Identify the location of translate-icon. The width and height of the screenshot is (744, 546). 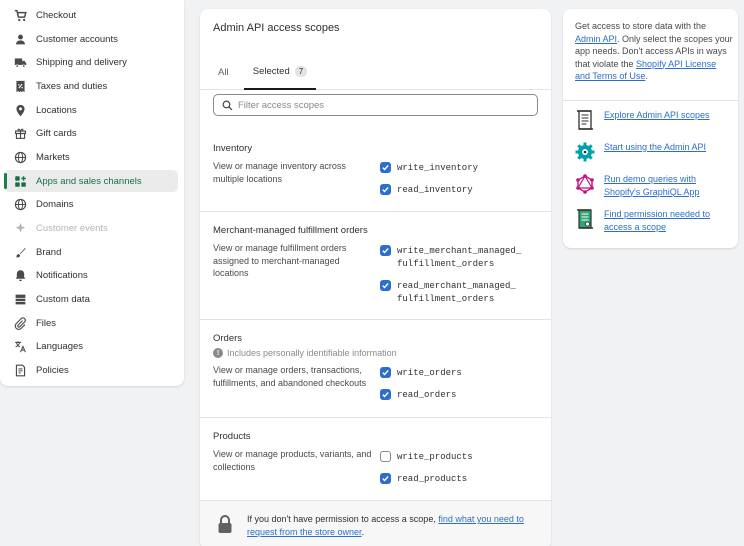
(20, 346).